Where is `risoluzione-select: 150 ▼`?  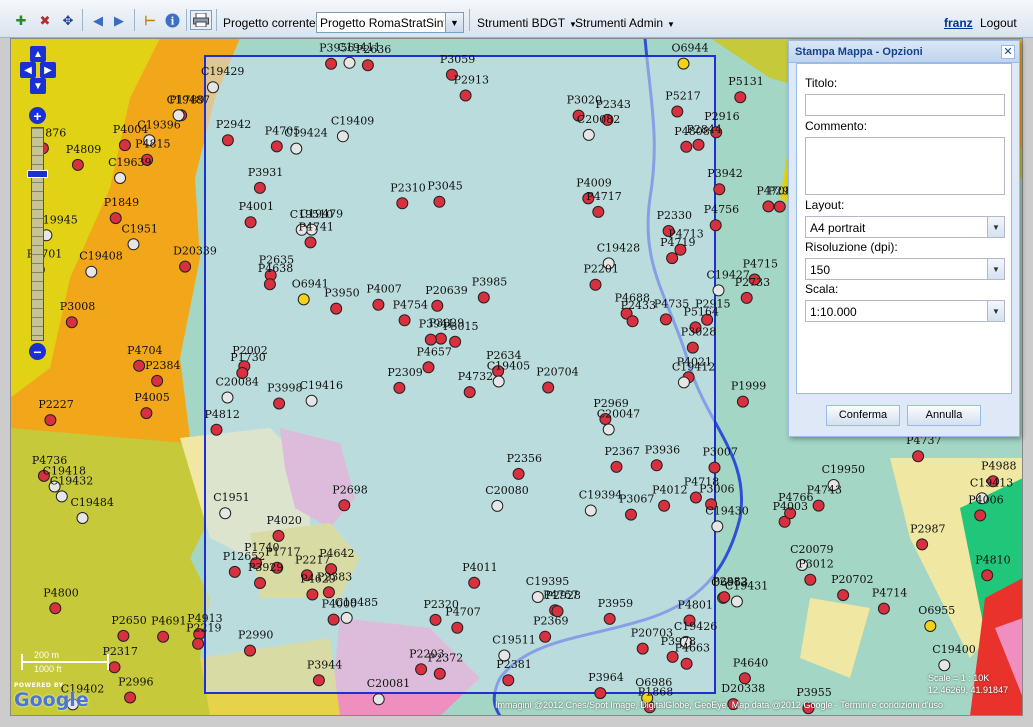
risoluzione-select: 150 ▼ is located at coordinates (905, 269).